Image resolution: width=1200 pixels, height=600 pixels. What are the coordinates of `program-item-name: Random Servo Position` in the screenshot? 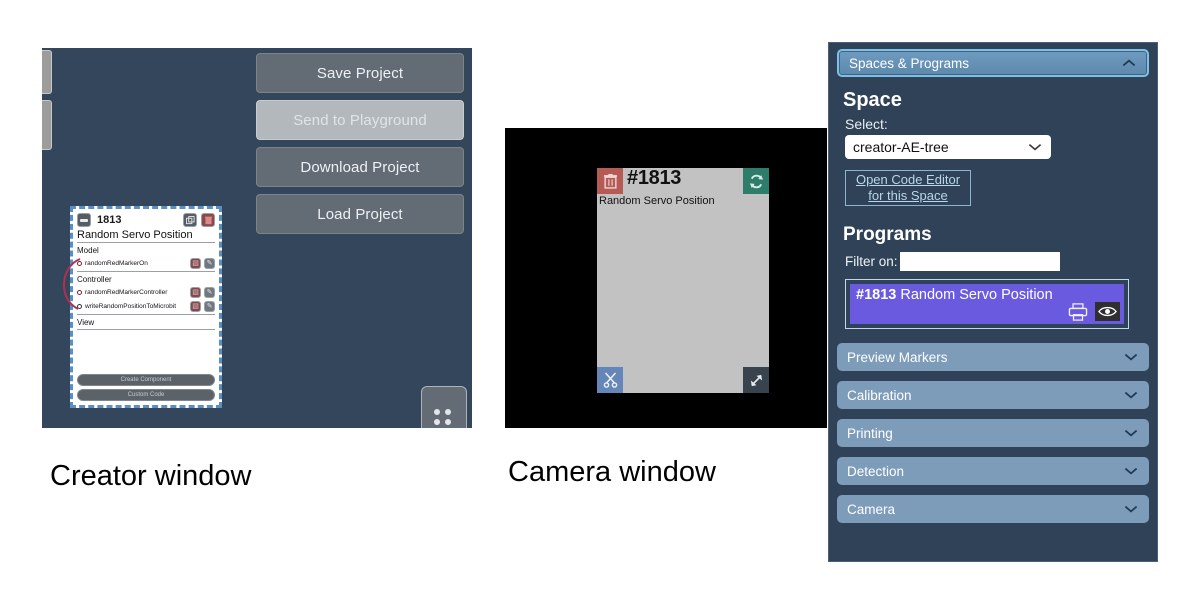 It's located at (976, 295).